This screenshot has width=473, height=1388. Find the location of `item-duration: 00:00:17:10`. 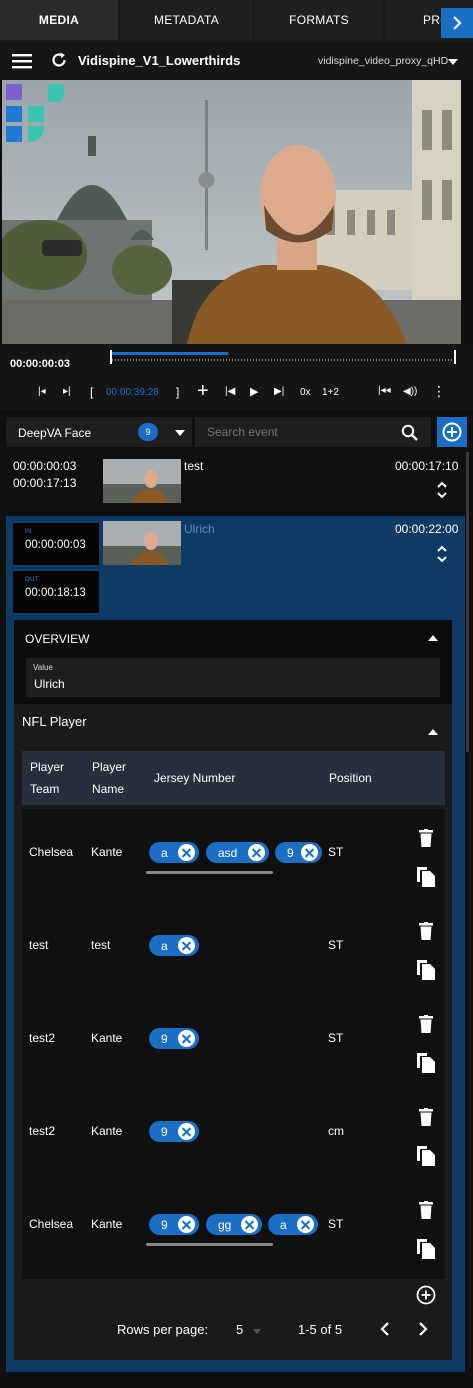

item-duration: 00:00:17:10 is located at coordinates (427, 466).